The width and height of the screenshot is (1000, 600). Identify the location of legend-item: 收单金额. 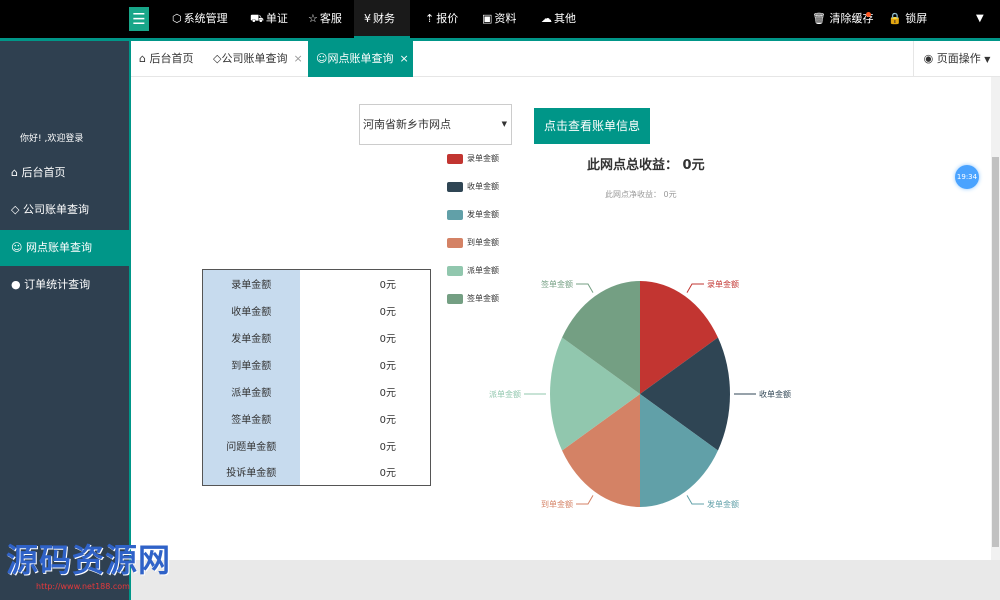
(473, 187).